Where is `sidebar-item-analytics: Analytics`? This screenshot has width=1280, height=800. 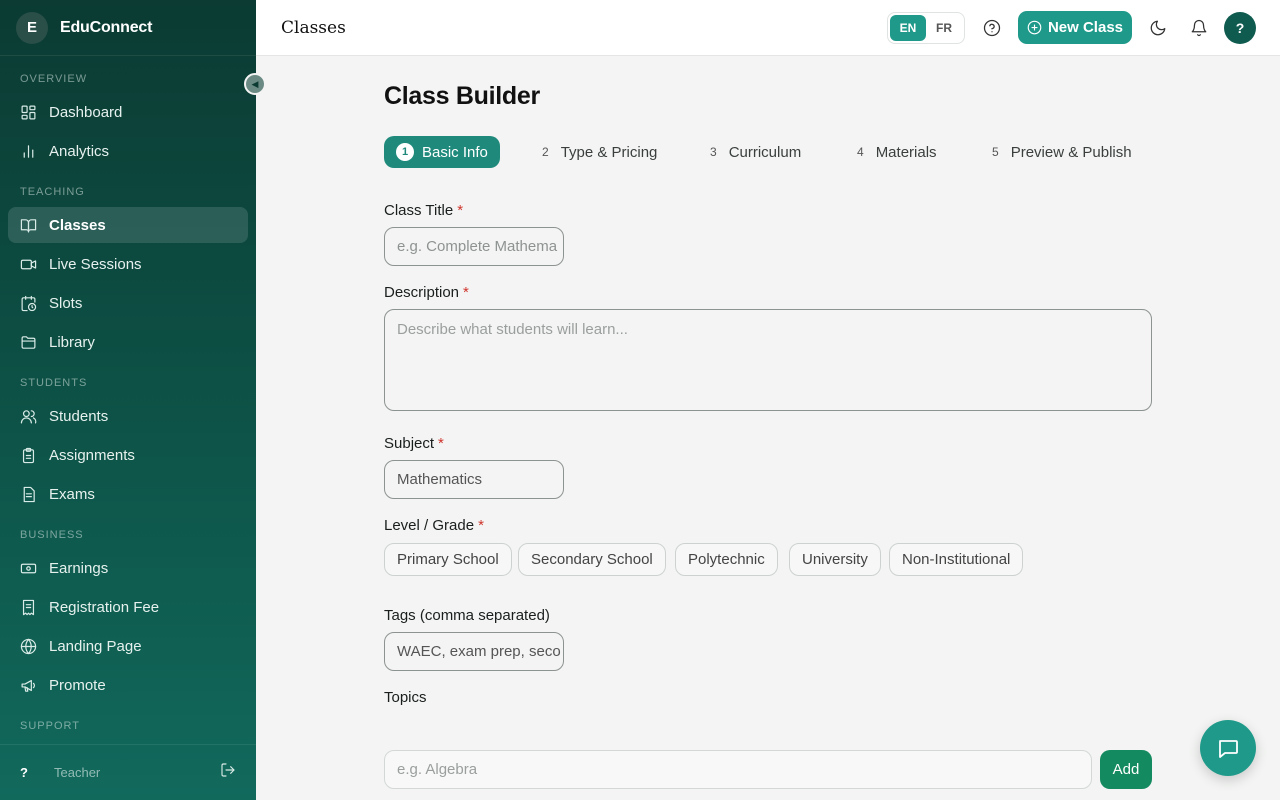 sidebar-item-analytics: Analytics is located at coordinates (128, 151).